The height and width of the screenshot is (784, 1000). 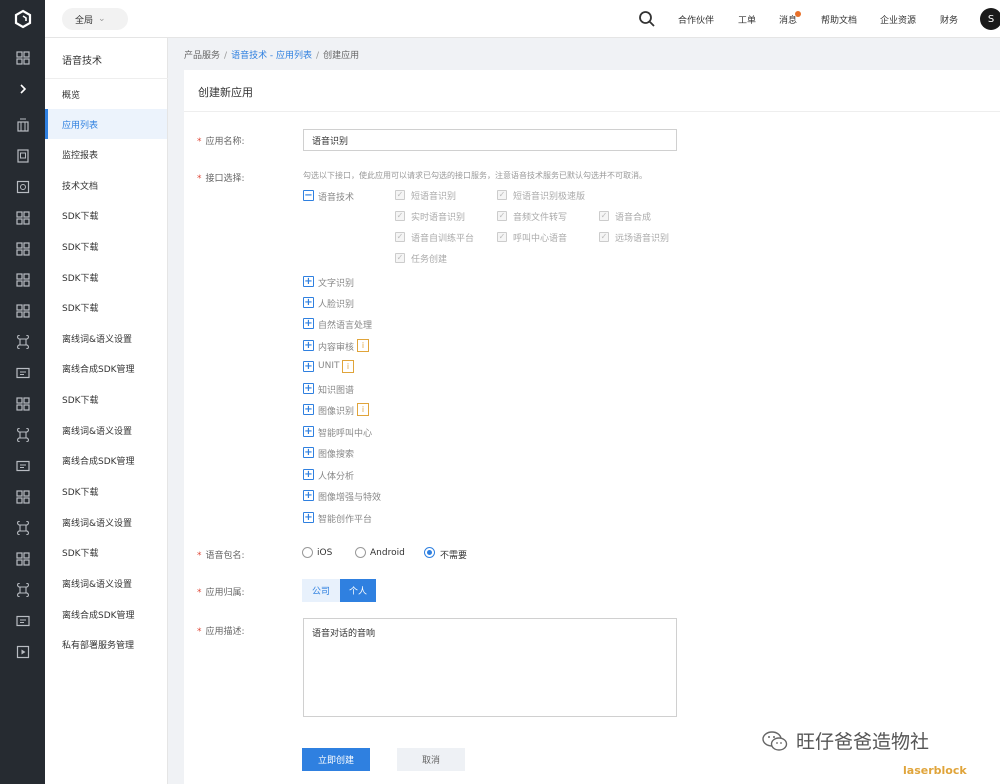 I want to click on api-item-label: 短语音识别, so click(x=434, y=197).